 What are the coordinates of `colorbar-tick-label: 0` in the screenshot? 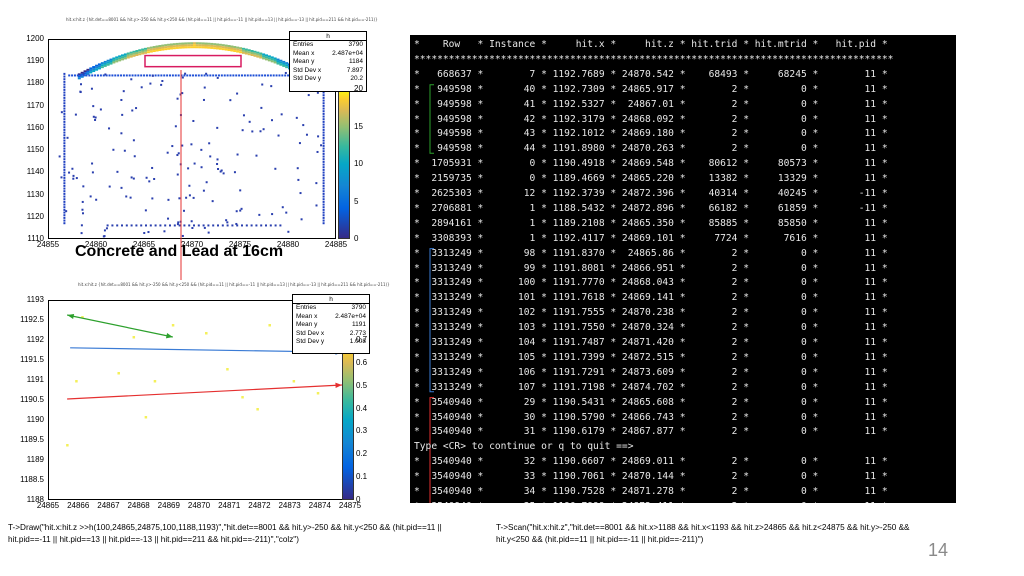 It's located at (358, 499).